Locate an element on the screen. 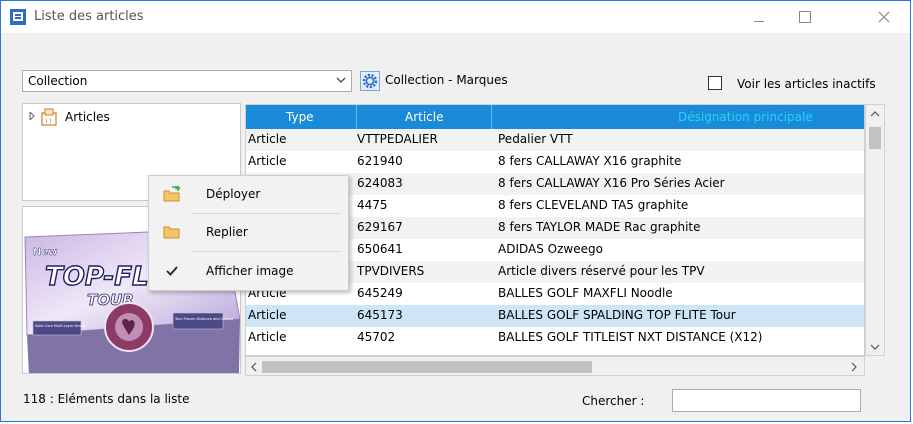 This screenshot has height=424, width=913. title-bar: Liste des articles is located at coordinates (455, 17).